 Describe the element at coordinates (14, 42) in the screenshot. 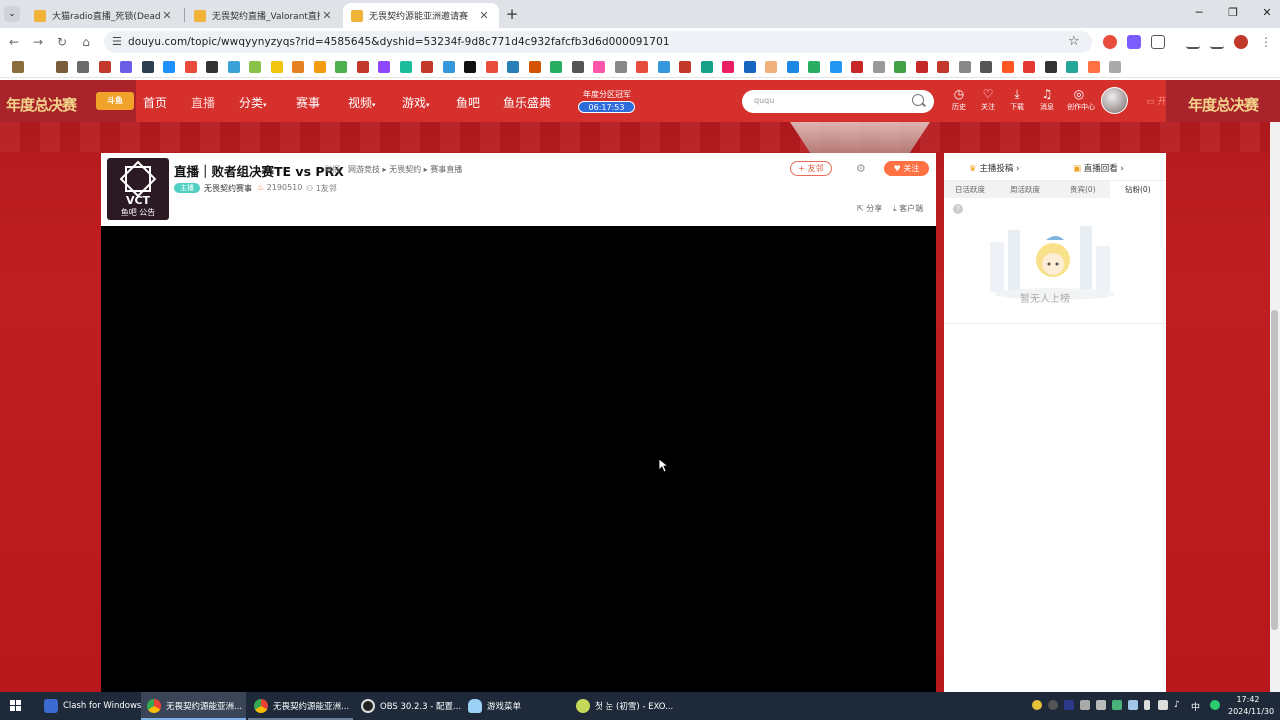

I see `back-icon: ←` at that location.